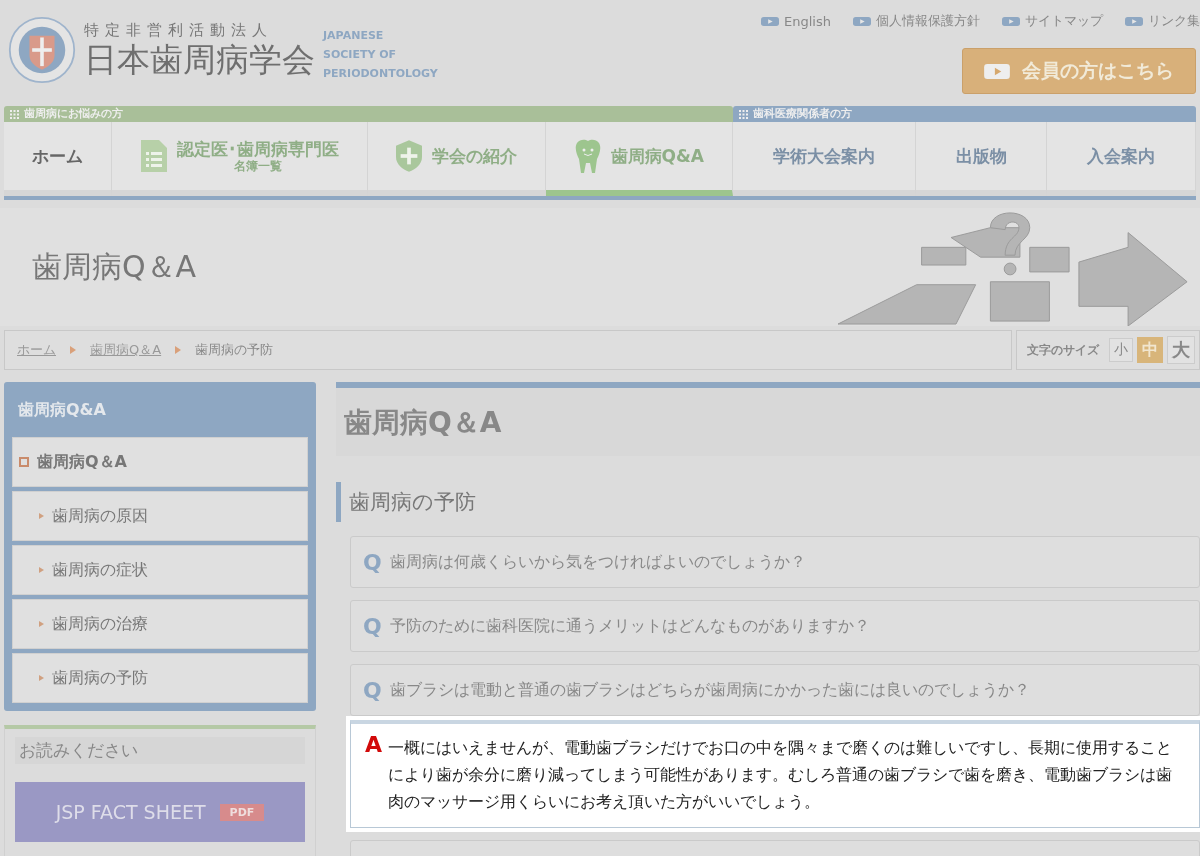 The height and width of the screenshot is (856, 1200). Describe the element at coordinates (1162, 21) in the screenshot. I see `header-link: リンク集` at that location.